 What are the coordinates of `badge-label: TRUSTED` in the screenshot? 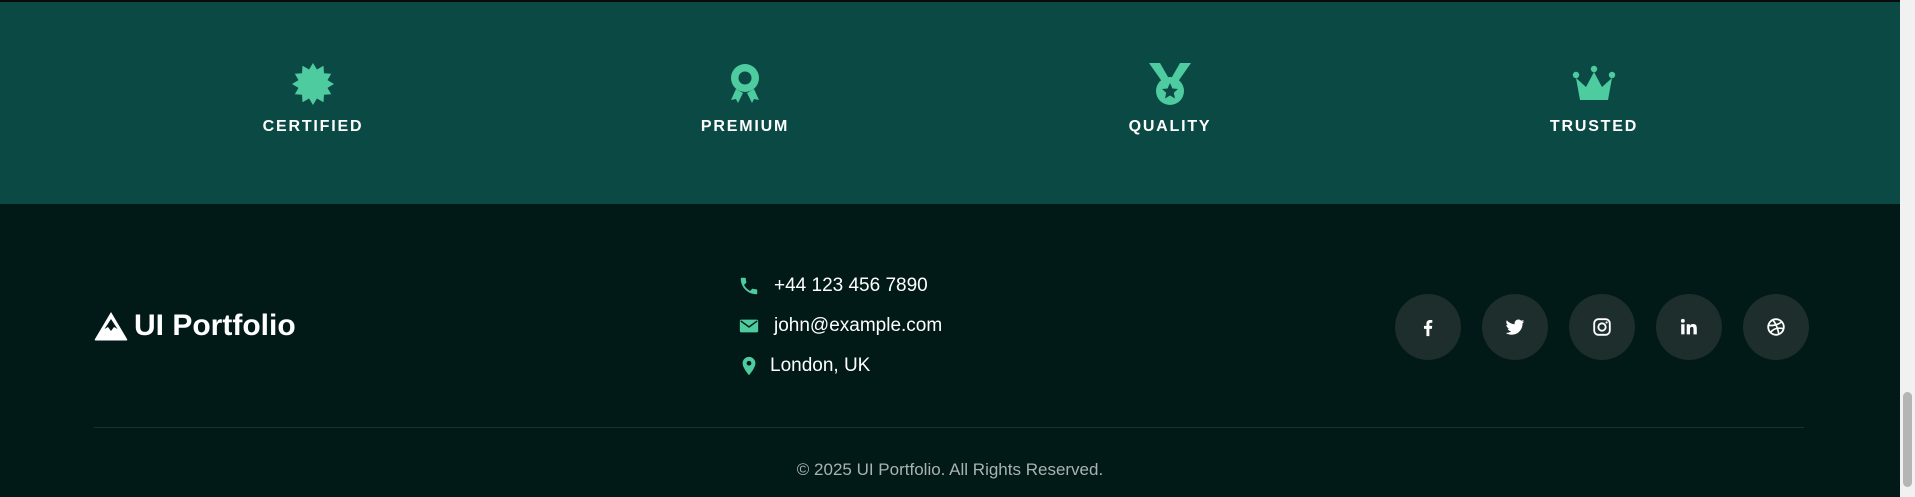 It's located at (1594, 126).